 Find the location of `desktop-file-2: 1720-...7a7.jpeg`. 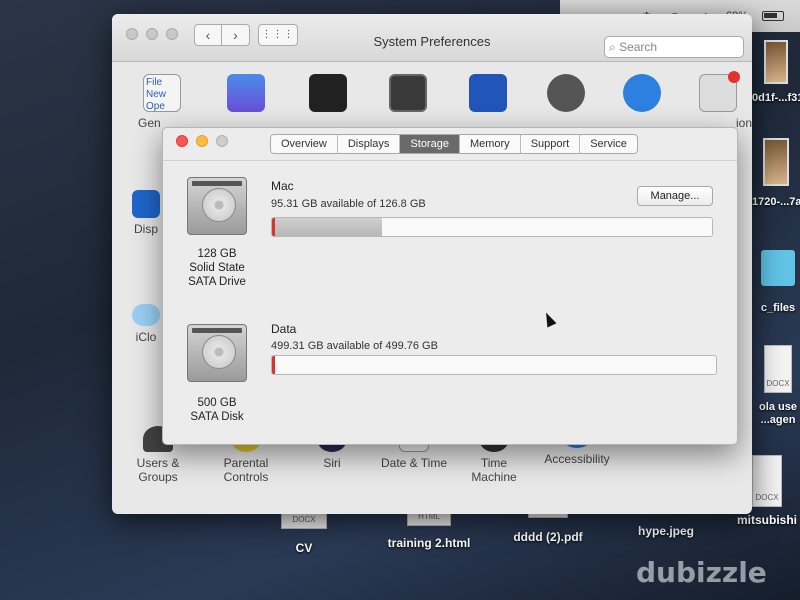

desktop-file-2: 1720-...7a7.jpeg is located at coordinates (776, 173).